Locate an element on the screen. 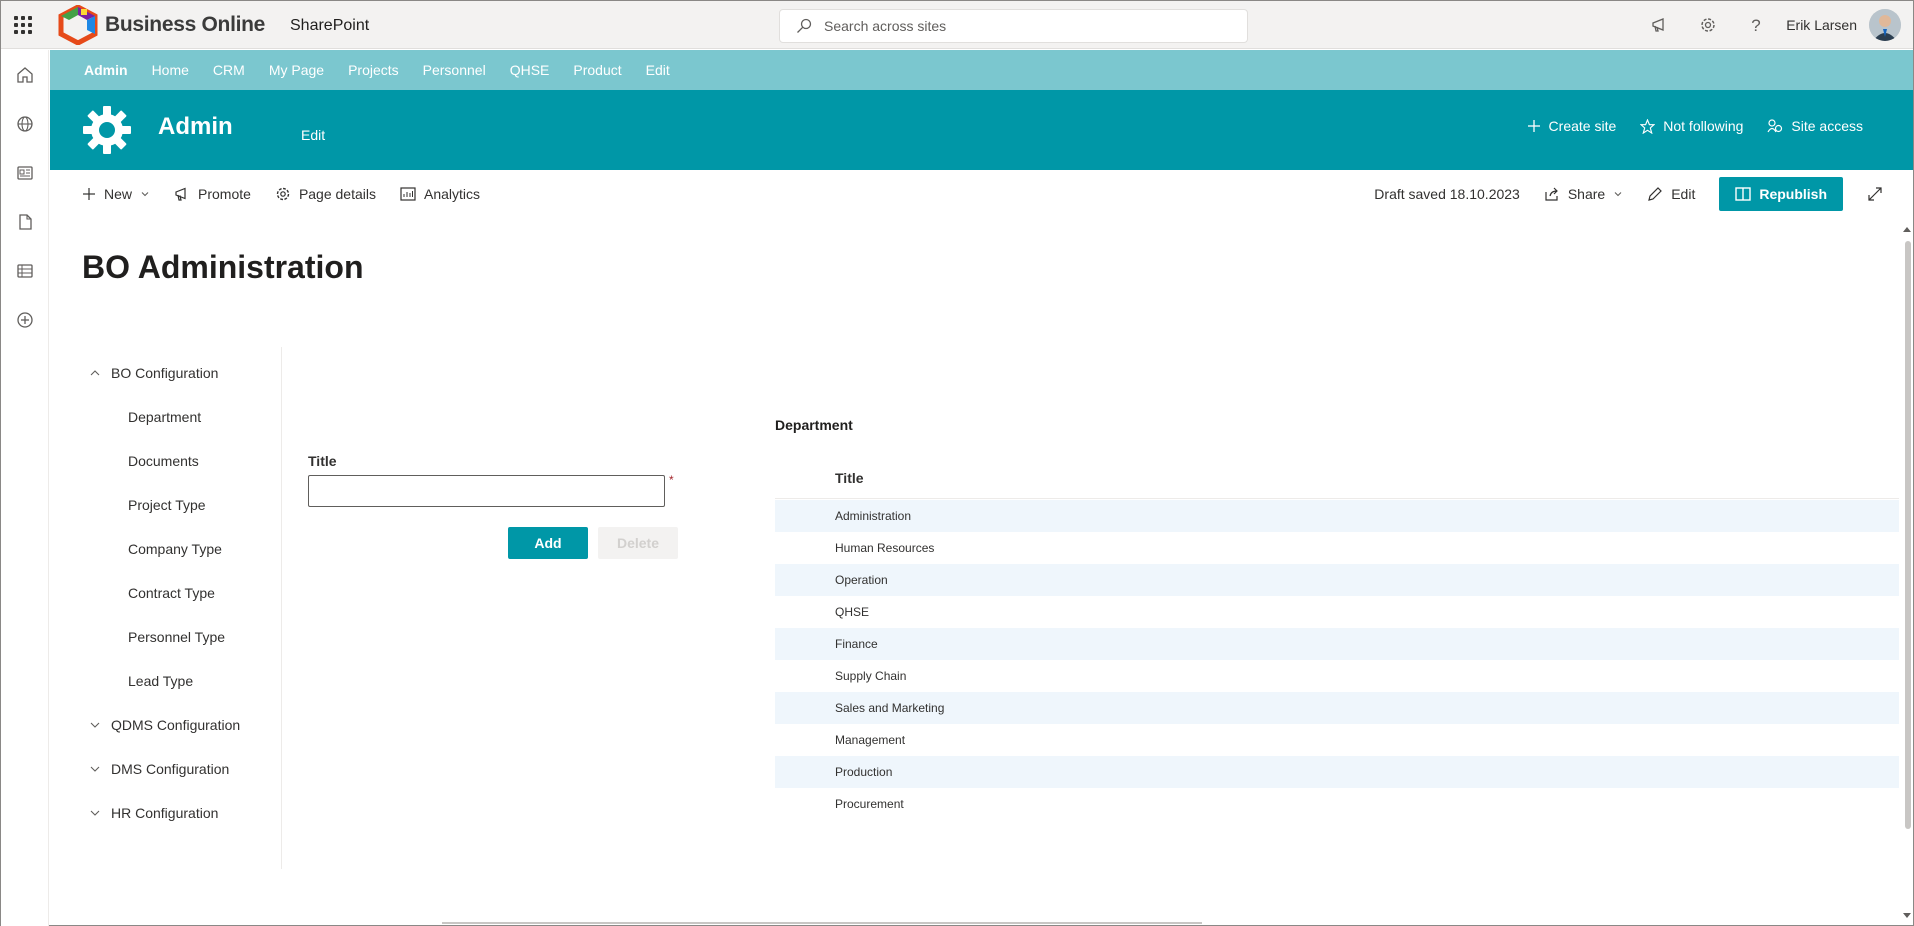  globe-icon is located at coordinates (25, 123).